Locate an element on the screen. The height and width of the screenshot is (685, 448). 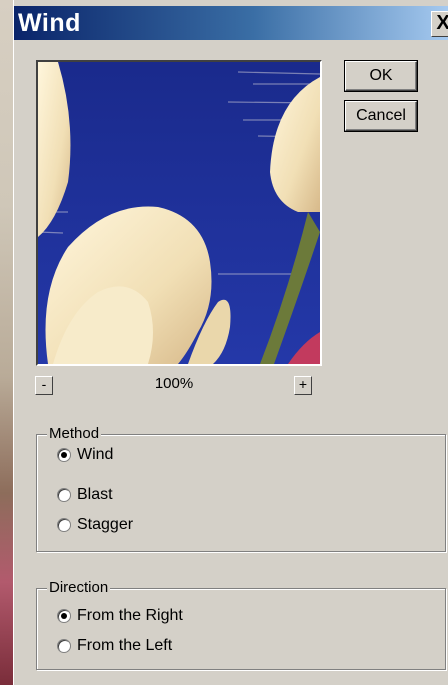
zoom-level: 100% is located at coordinates (174, 383).